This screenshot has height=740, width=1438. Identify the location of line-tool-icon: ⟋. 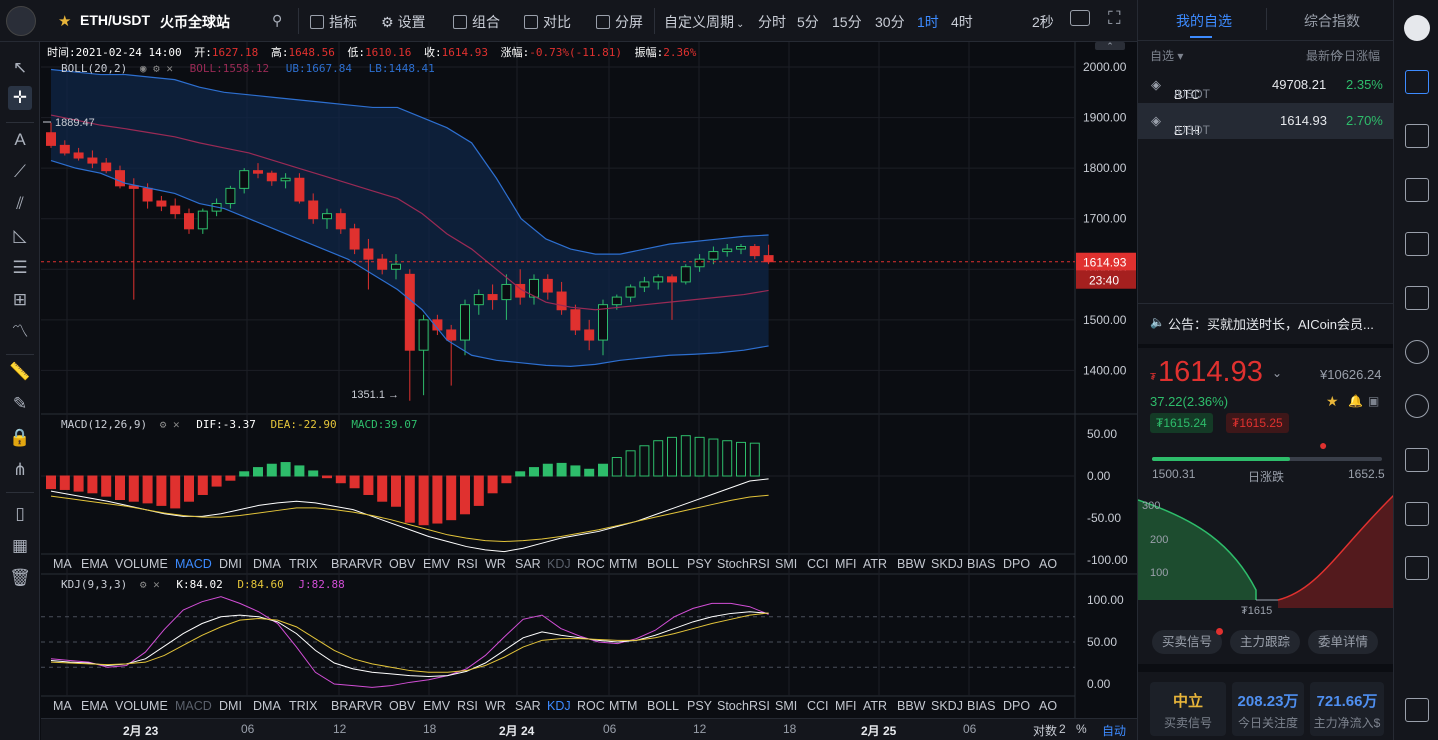
(20, 172).